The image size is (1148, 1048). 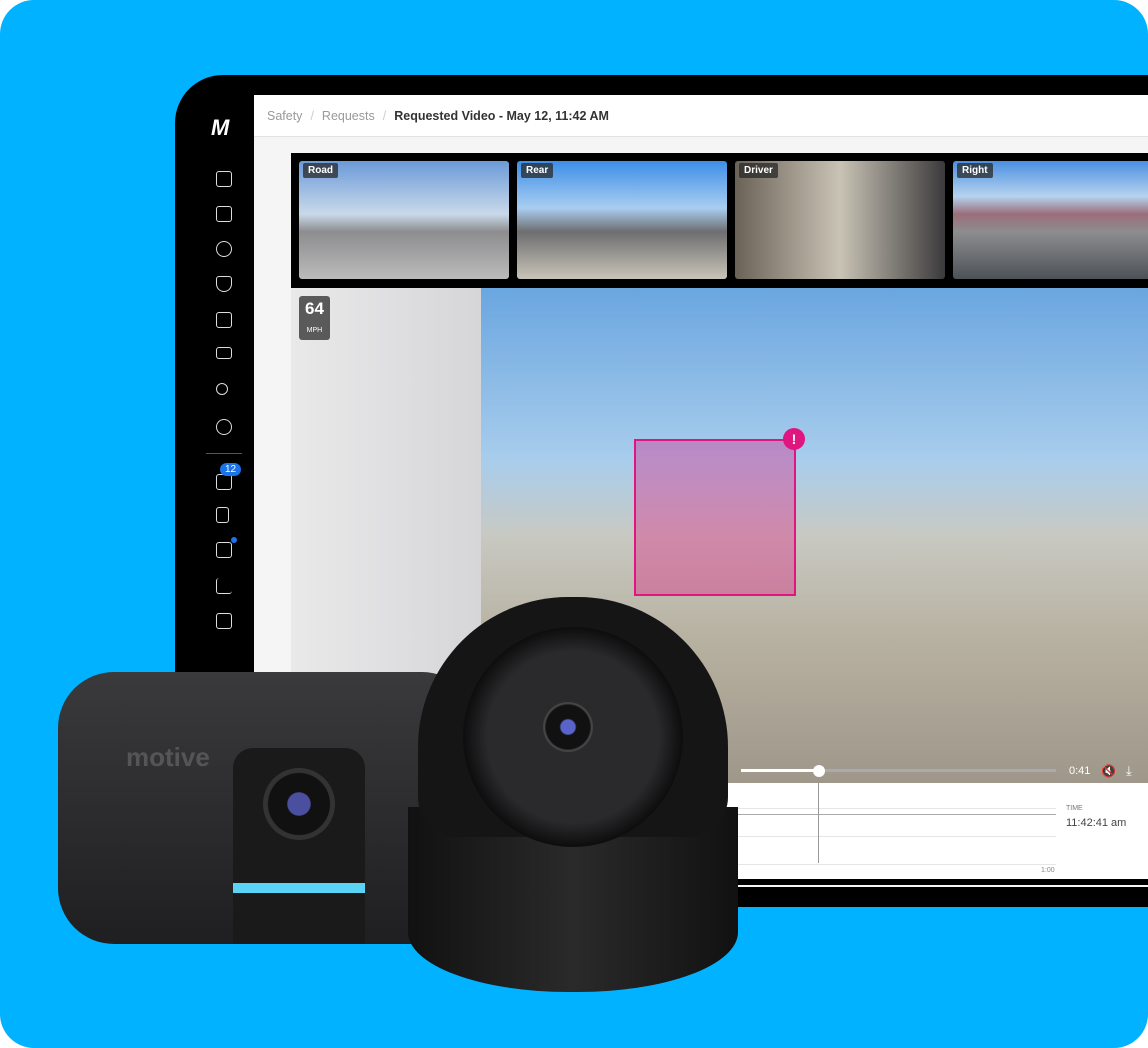 I want to click on bag-icon, so click(x=224, y=621).